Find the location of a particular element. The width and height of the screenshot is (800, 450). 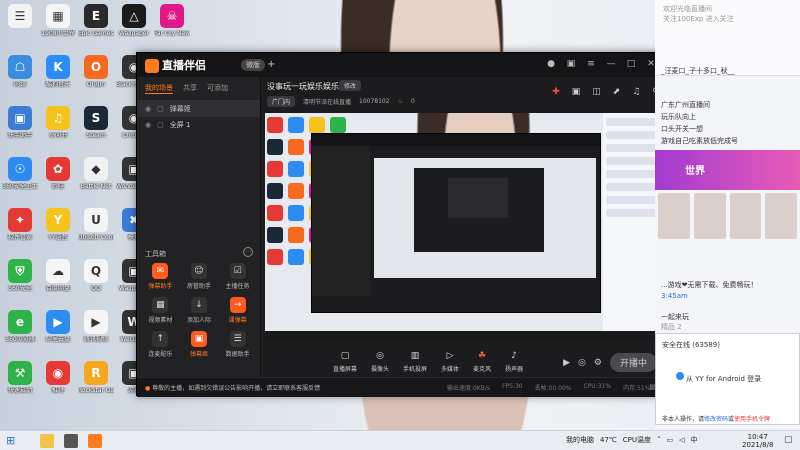

desktop-icon: ✦ 软件管家 is located at coordinates (20, 224).